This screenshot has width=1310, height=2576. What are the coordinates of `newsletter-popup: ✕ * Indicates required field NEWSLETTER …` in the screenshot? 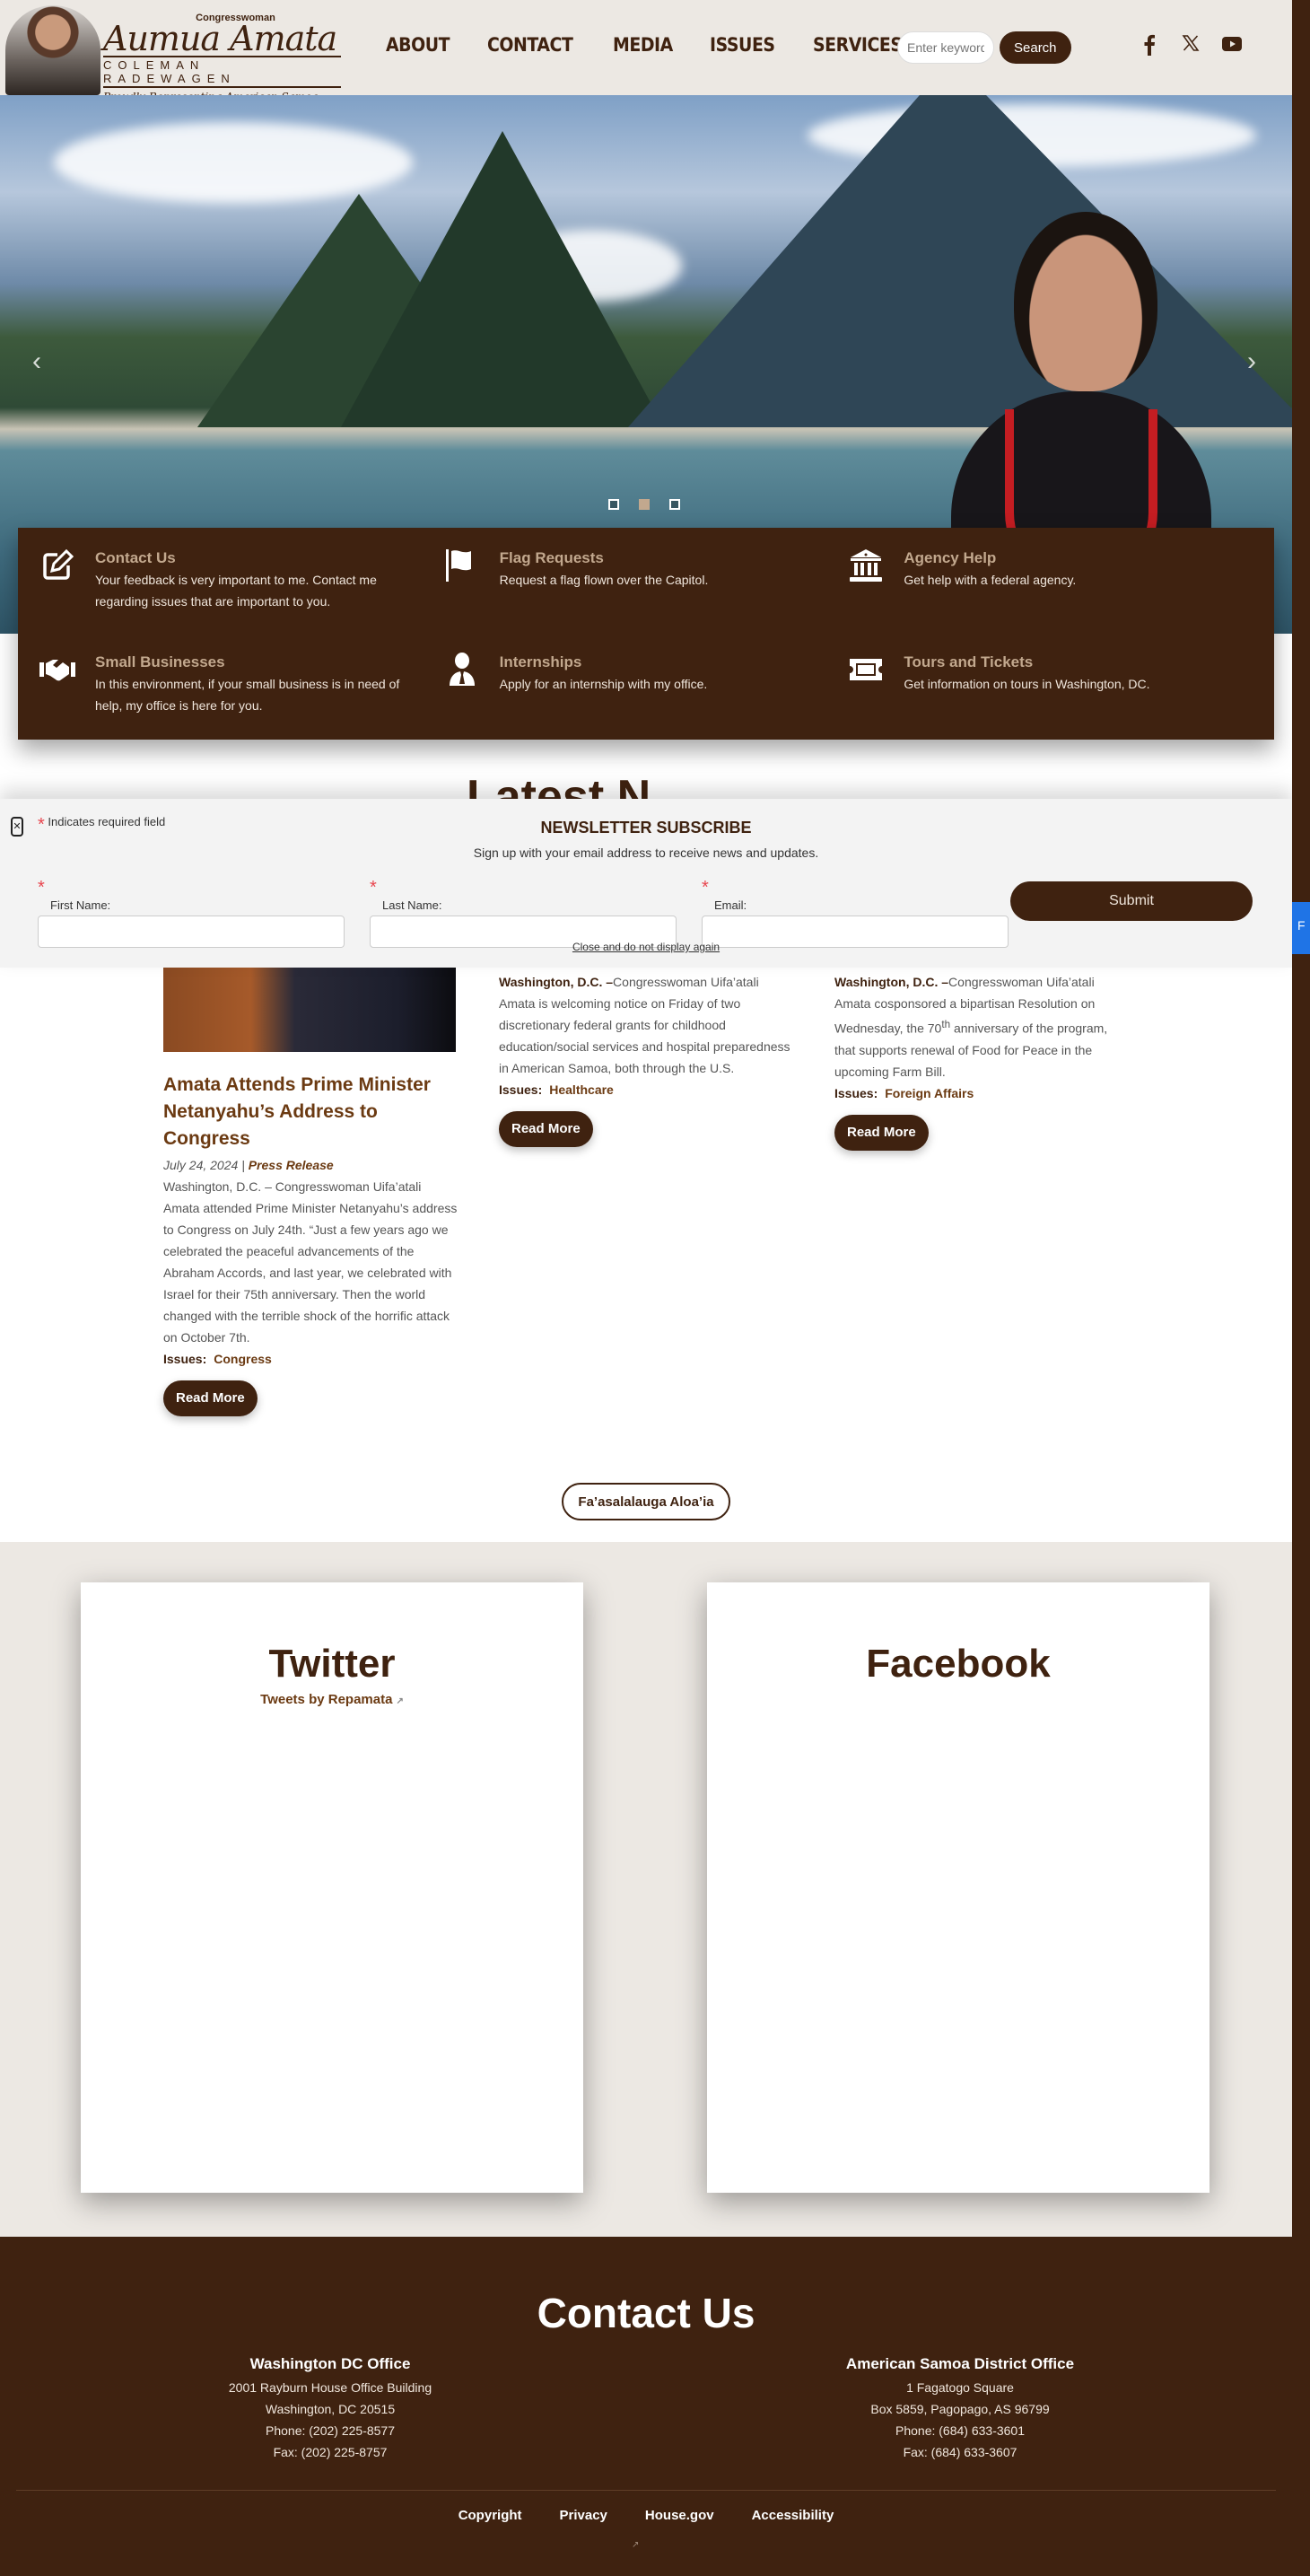 It's located at (646, 883).